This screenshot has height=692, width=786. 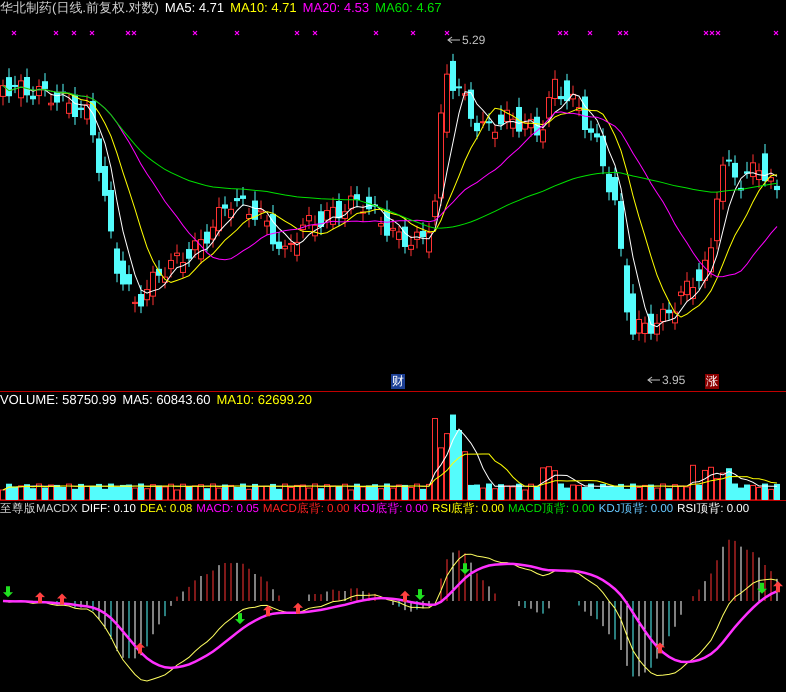 I want to click on indicator-label: DEA: 0.08, so click(x=166, y=509).